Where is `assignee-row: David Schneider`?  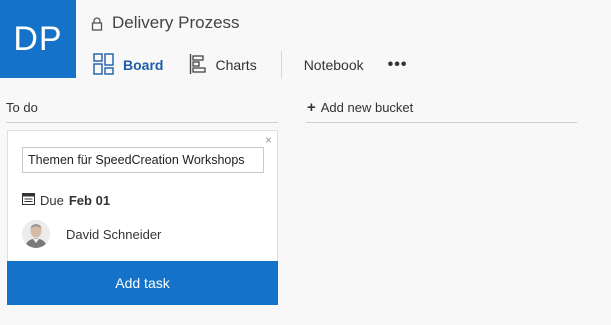
assignee-row: David Schneider is located at coordinates (91, 234).